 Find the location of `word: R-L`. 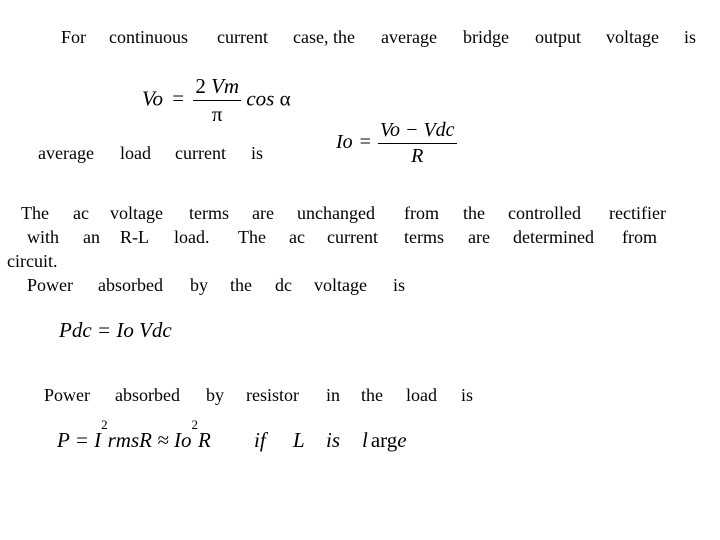

word: R-L is located at coordinates (134, 237).